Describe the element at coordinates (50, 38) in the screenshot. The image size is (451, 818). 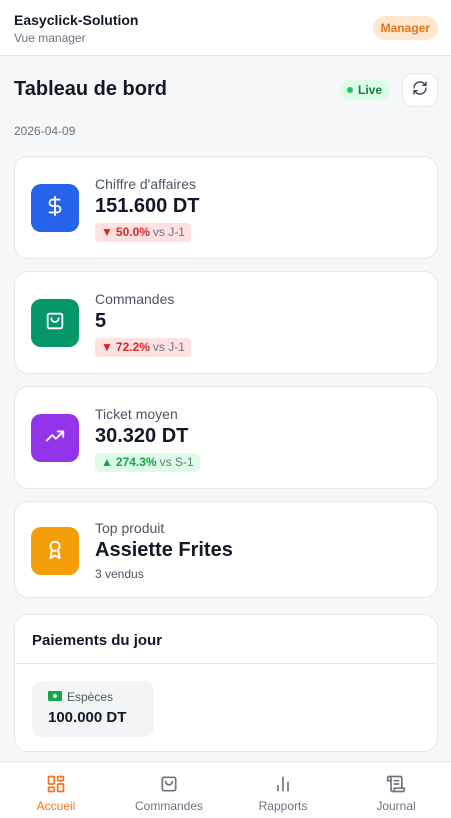
I see `app-subtitle: Vue manager` at that location.